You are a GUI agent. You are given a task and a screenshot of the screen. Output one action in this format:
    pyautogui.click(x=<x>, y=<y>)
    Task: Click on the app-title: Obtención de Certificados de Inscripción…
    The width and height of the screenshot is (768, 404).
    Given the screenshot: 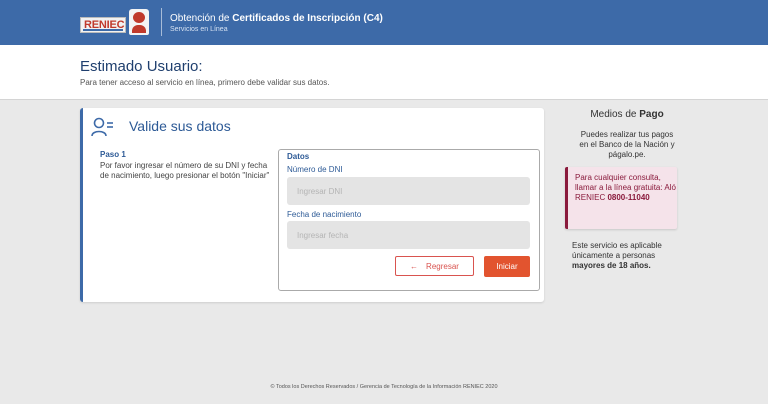 What is the action you would take?
    pyautogui.click(x=276, y=18)
    